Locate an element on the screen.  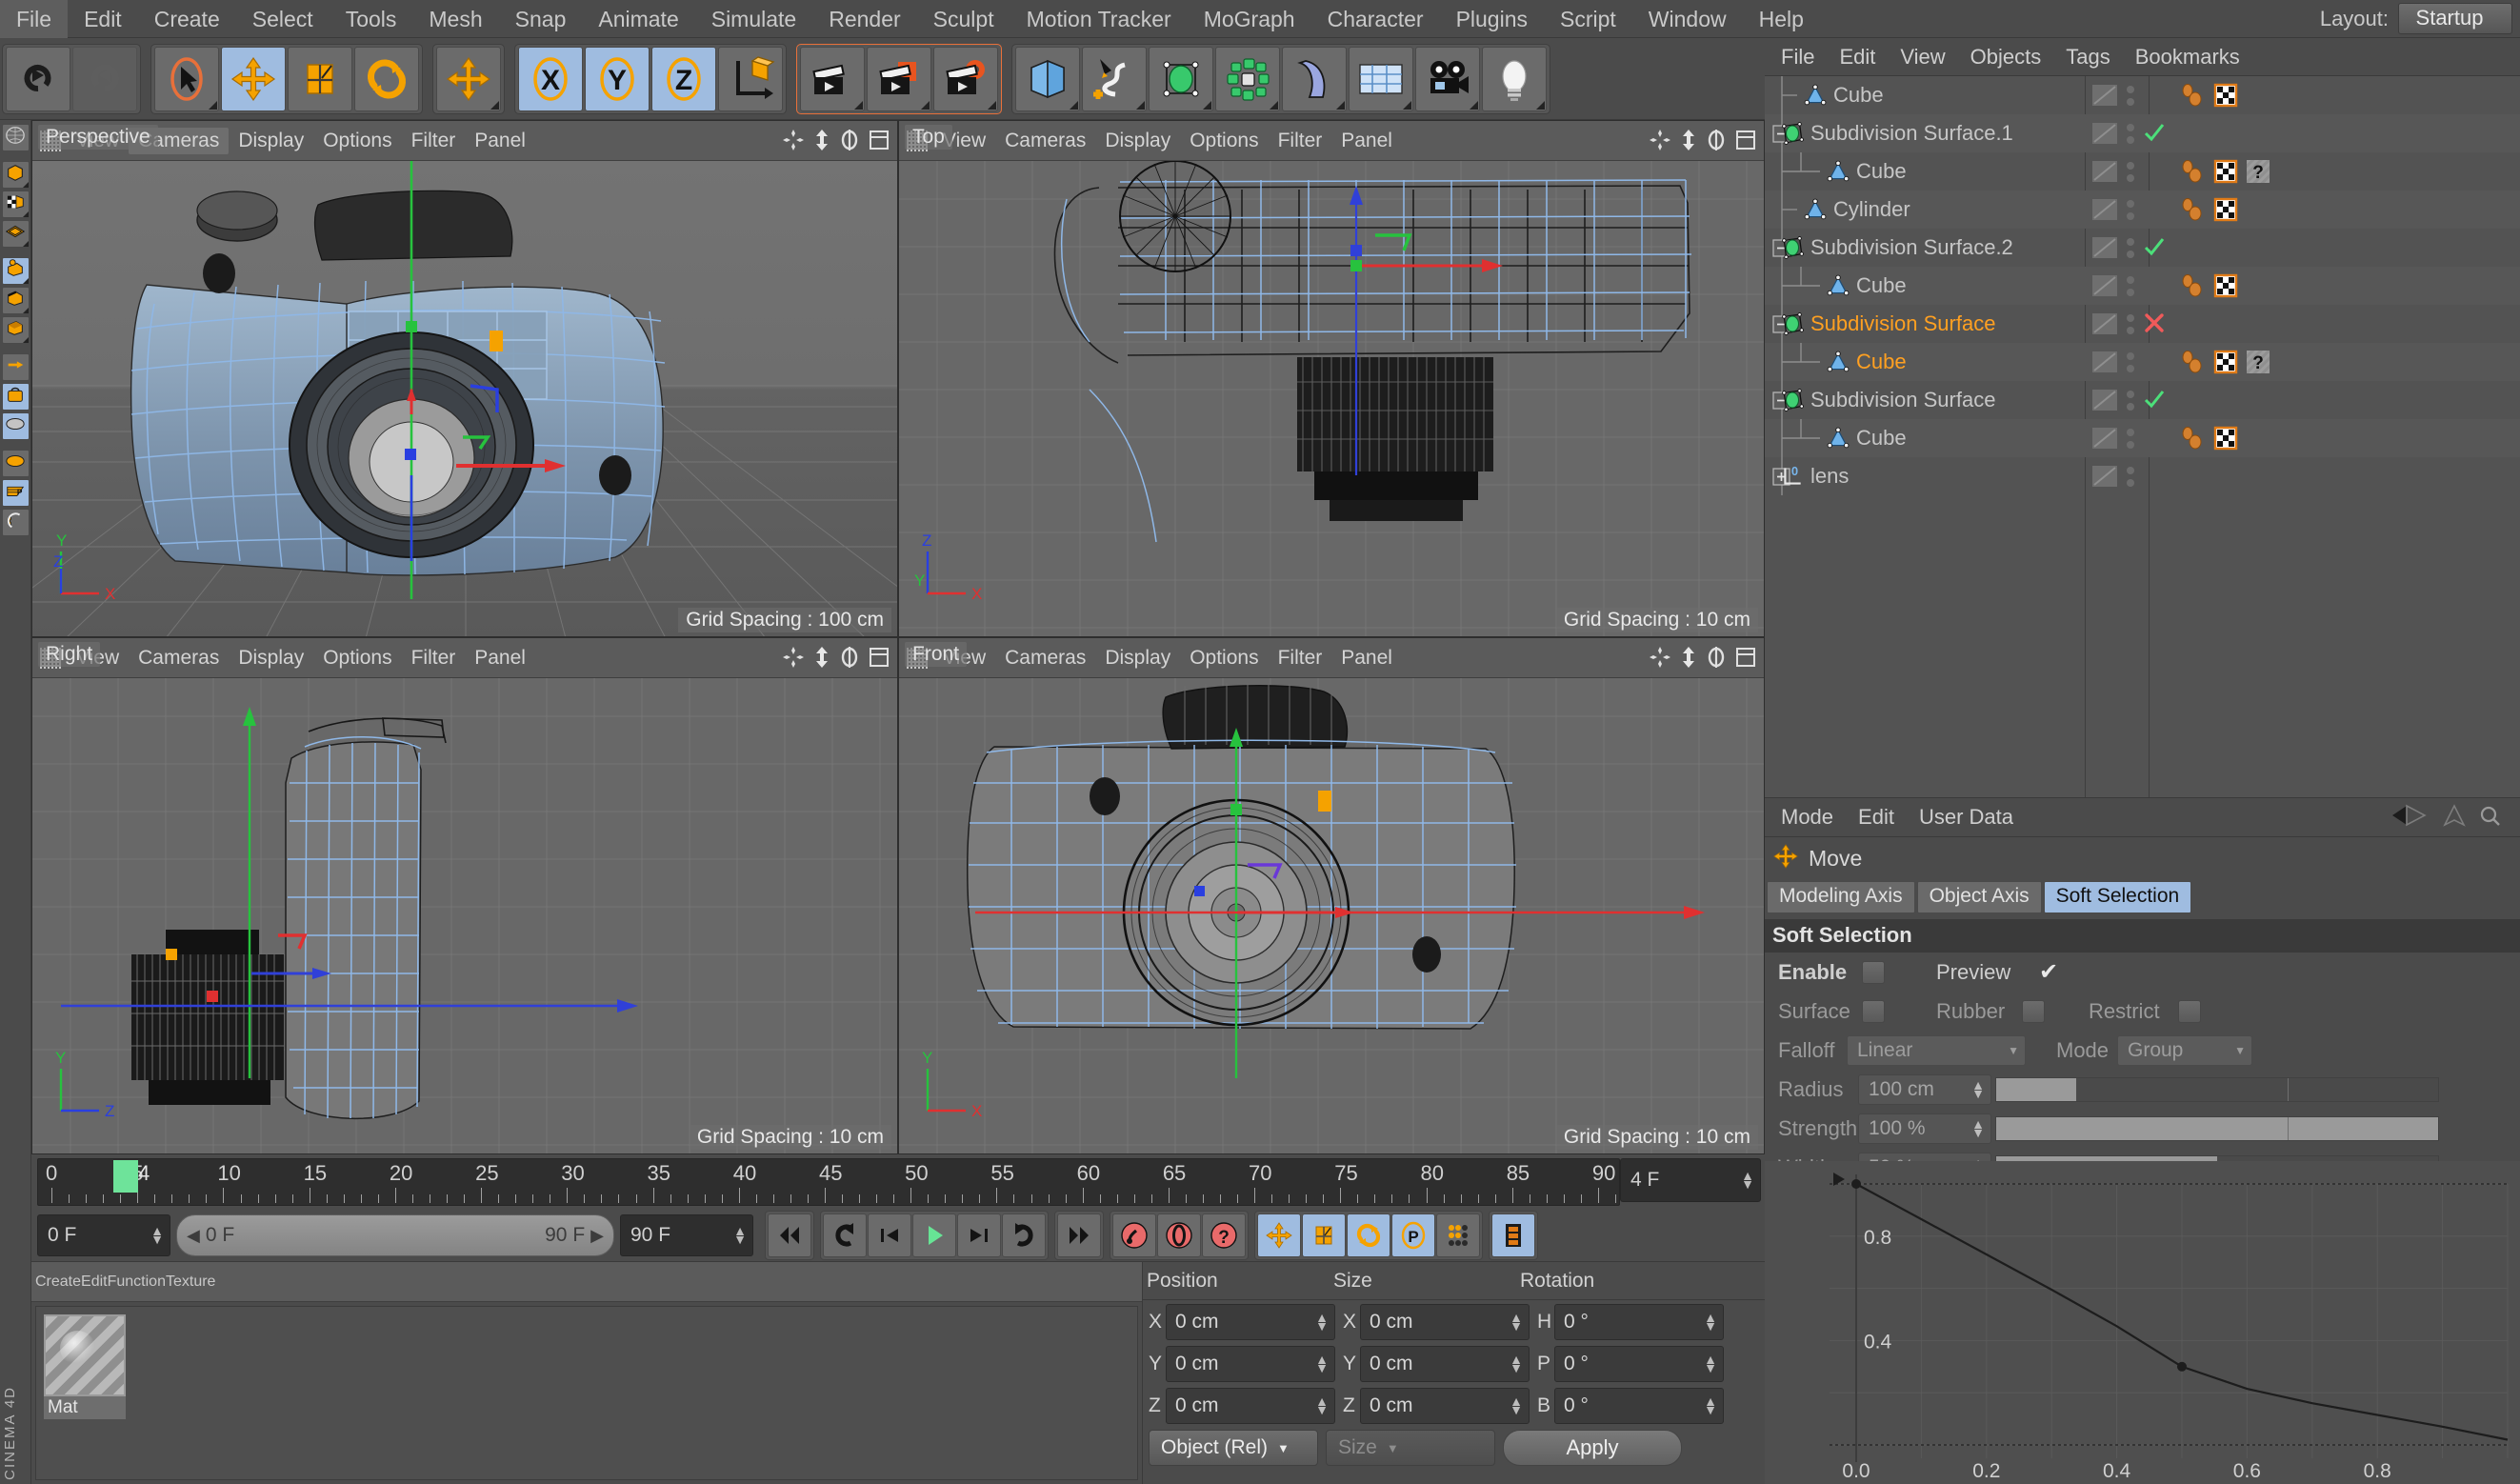
add-array-button is located at coordinates (1247, 78).